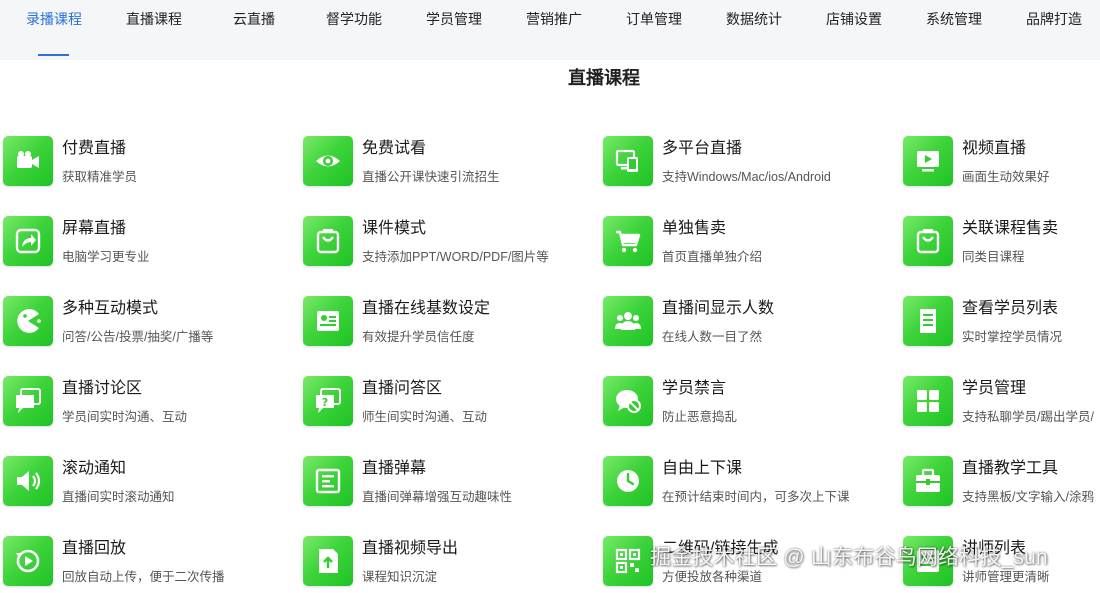  Describe the element at coordinates (94, 468) in the screenshot. I see `feature-title: 滚动通知` at that location.